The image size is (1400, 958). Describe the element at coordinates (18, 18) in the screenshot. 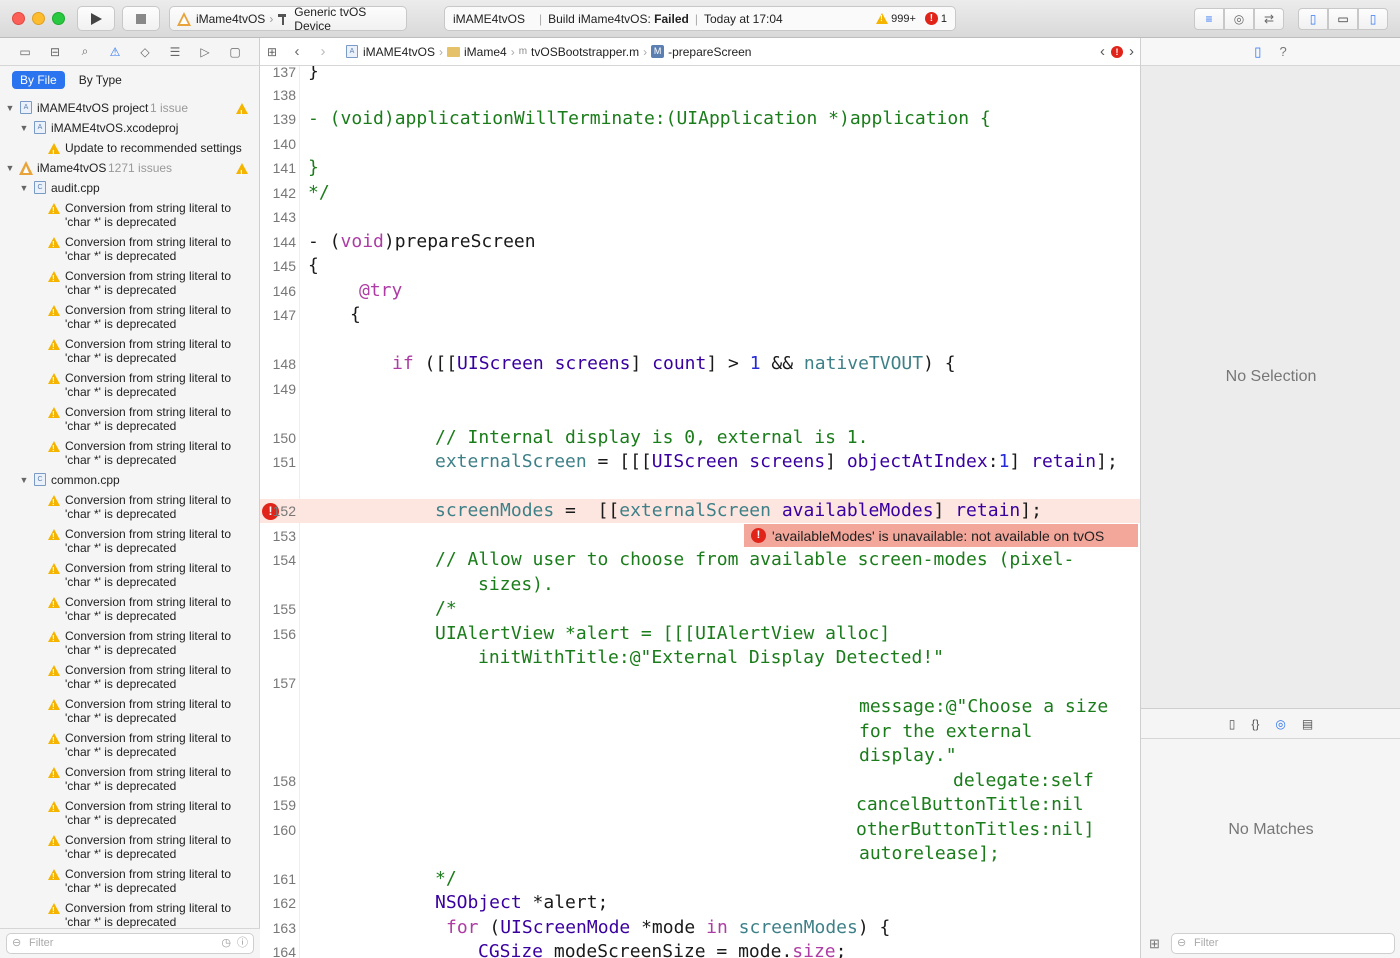

I see `close-window-button` at that location.